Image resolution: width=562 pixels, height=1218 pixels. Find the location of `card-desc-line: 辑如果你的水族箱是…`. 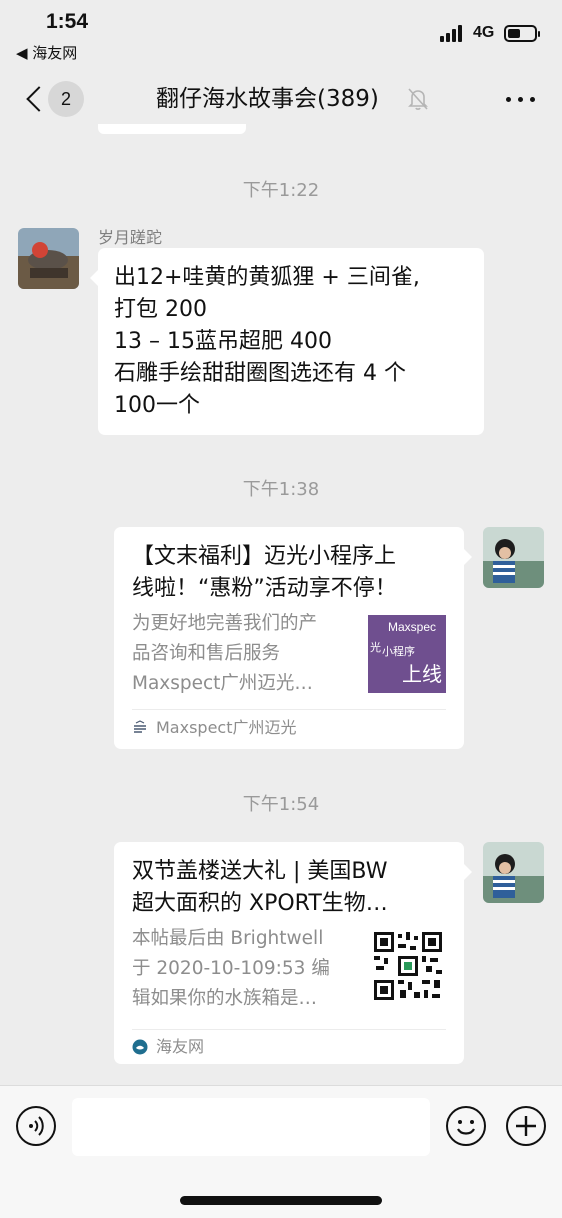

card-desc-line: 辑如果你的水族箱是… is located at coordinates (225, 998).